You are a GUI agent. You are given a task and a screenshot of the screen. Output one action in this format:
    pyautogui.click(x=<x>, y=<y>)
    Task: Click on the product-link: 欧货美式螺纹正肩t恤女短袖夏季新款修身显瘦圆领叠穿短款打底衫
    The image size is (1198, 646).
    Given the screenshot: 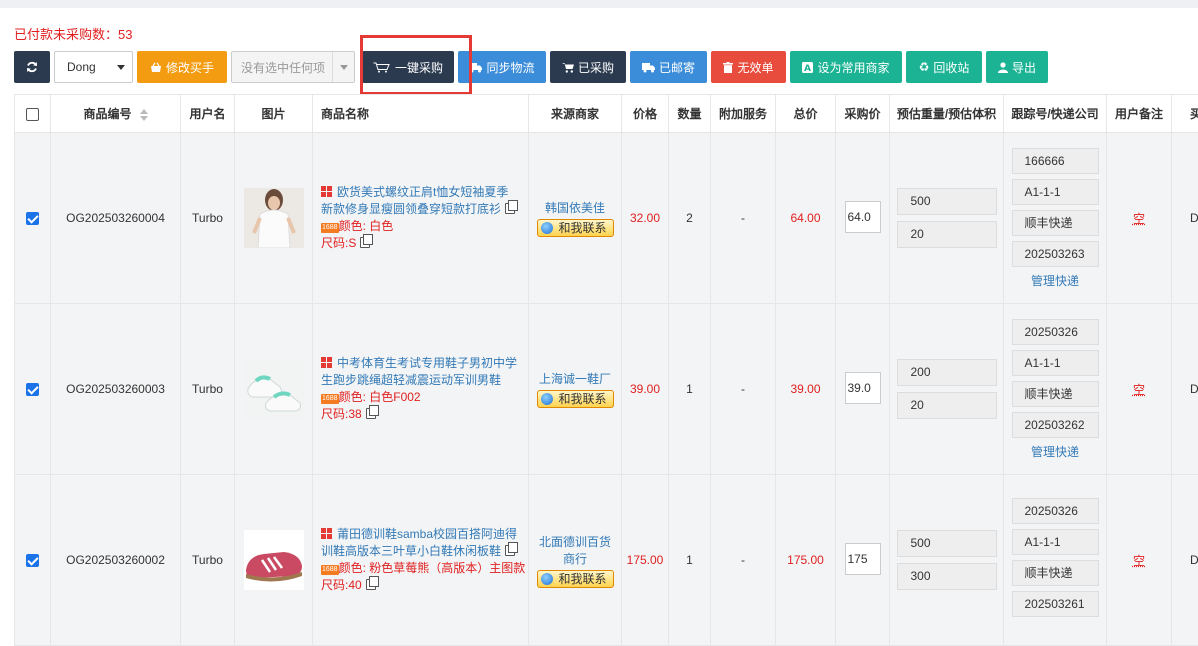 What is the action you would take?
    pyautogui.click(x=414, y=200)
    